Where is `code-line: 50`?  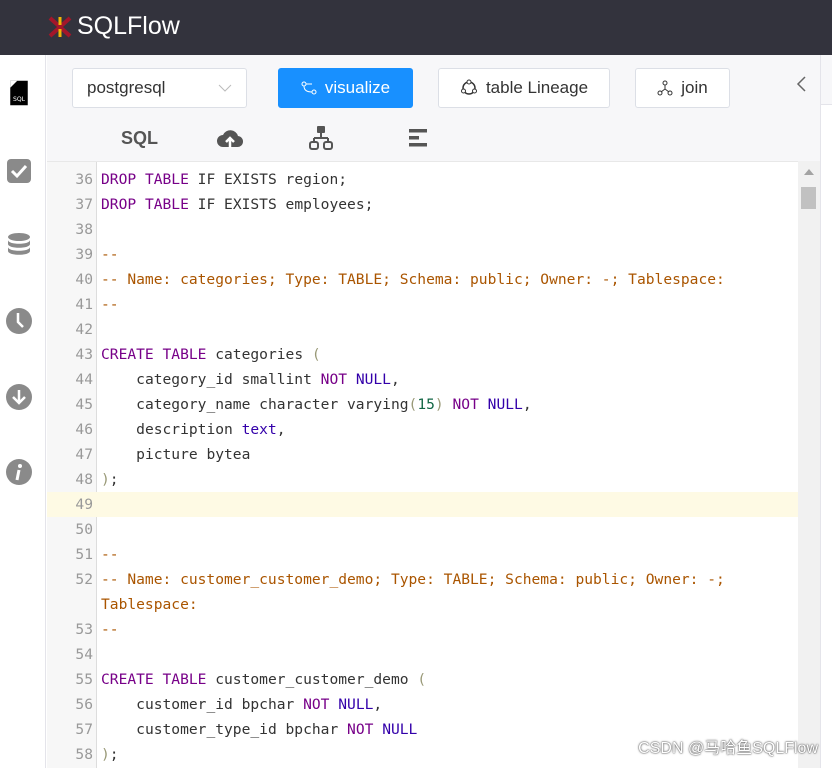
code-line: 50 is located at coordinates (422, 529).